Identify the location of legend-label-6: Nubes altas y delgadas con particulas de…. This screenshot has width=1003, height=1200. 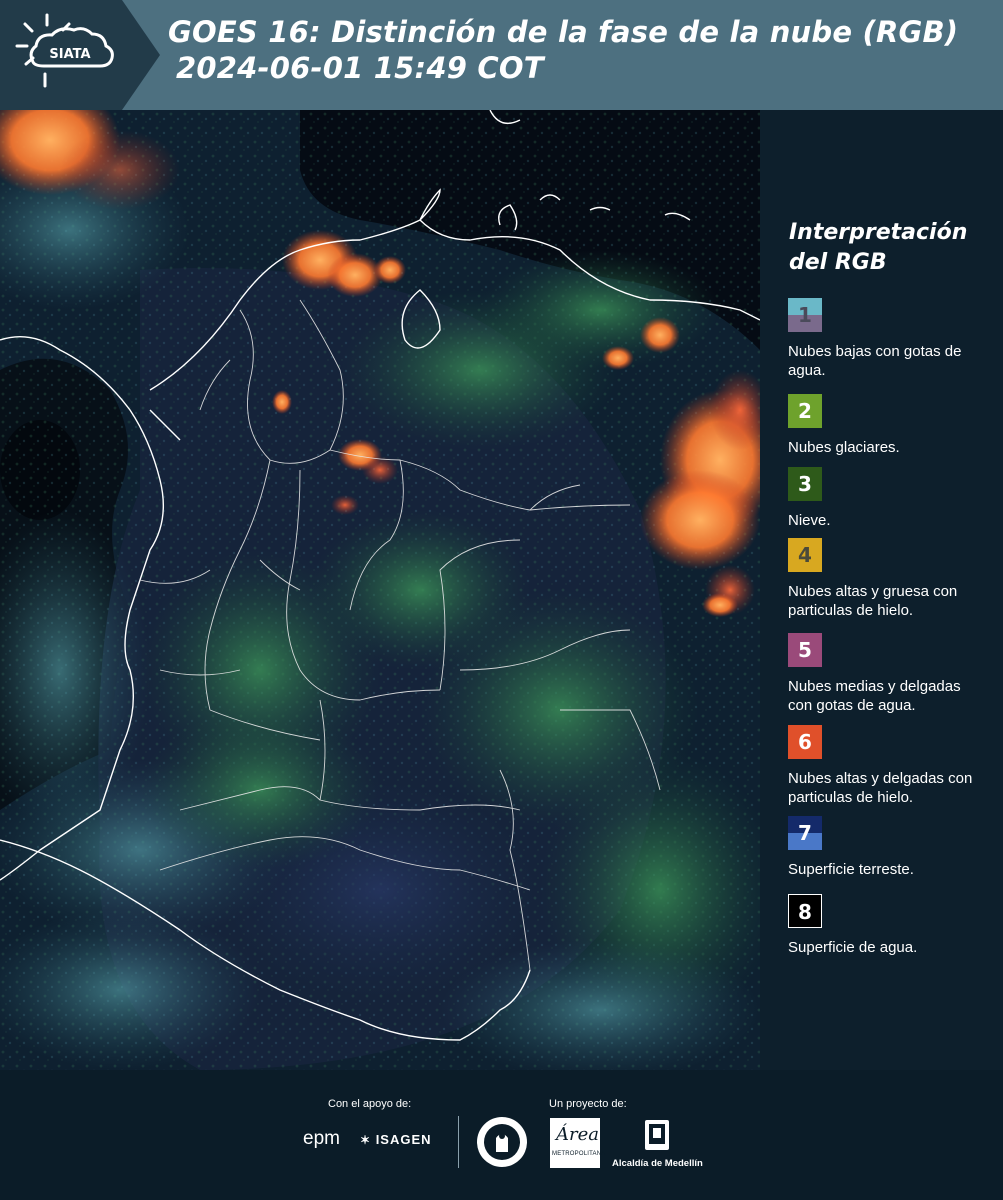
(880, 788).